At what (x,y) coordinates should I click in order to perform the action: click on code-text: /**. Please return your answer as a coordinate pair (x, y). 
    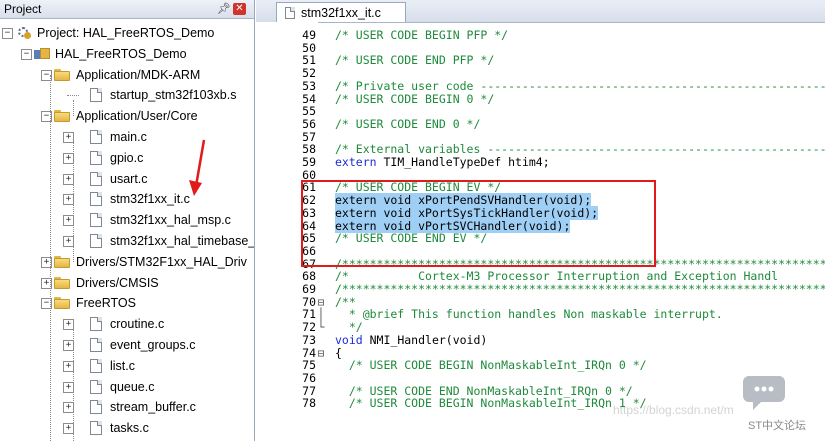
    Looking at the image, I should click on (345, 302).